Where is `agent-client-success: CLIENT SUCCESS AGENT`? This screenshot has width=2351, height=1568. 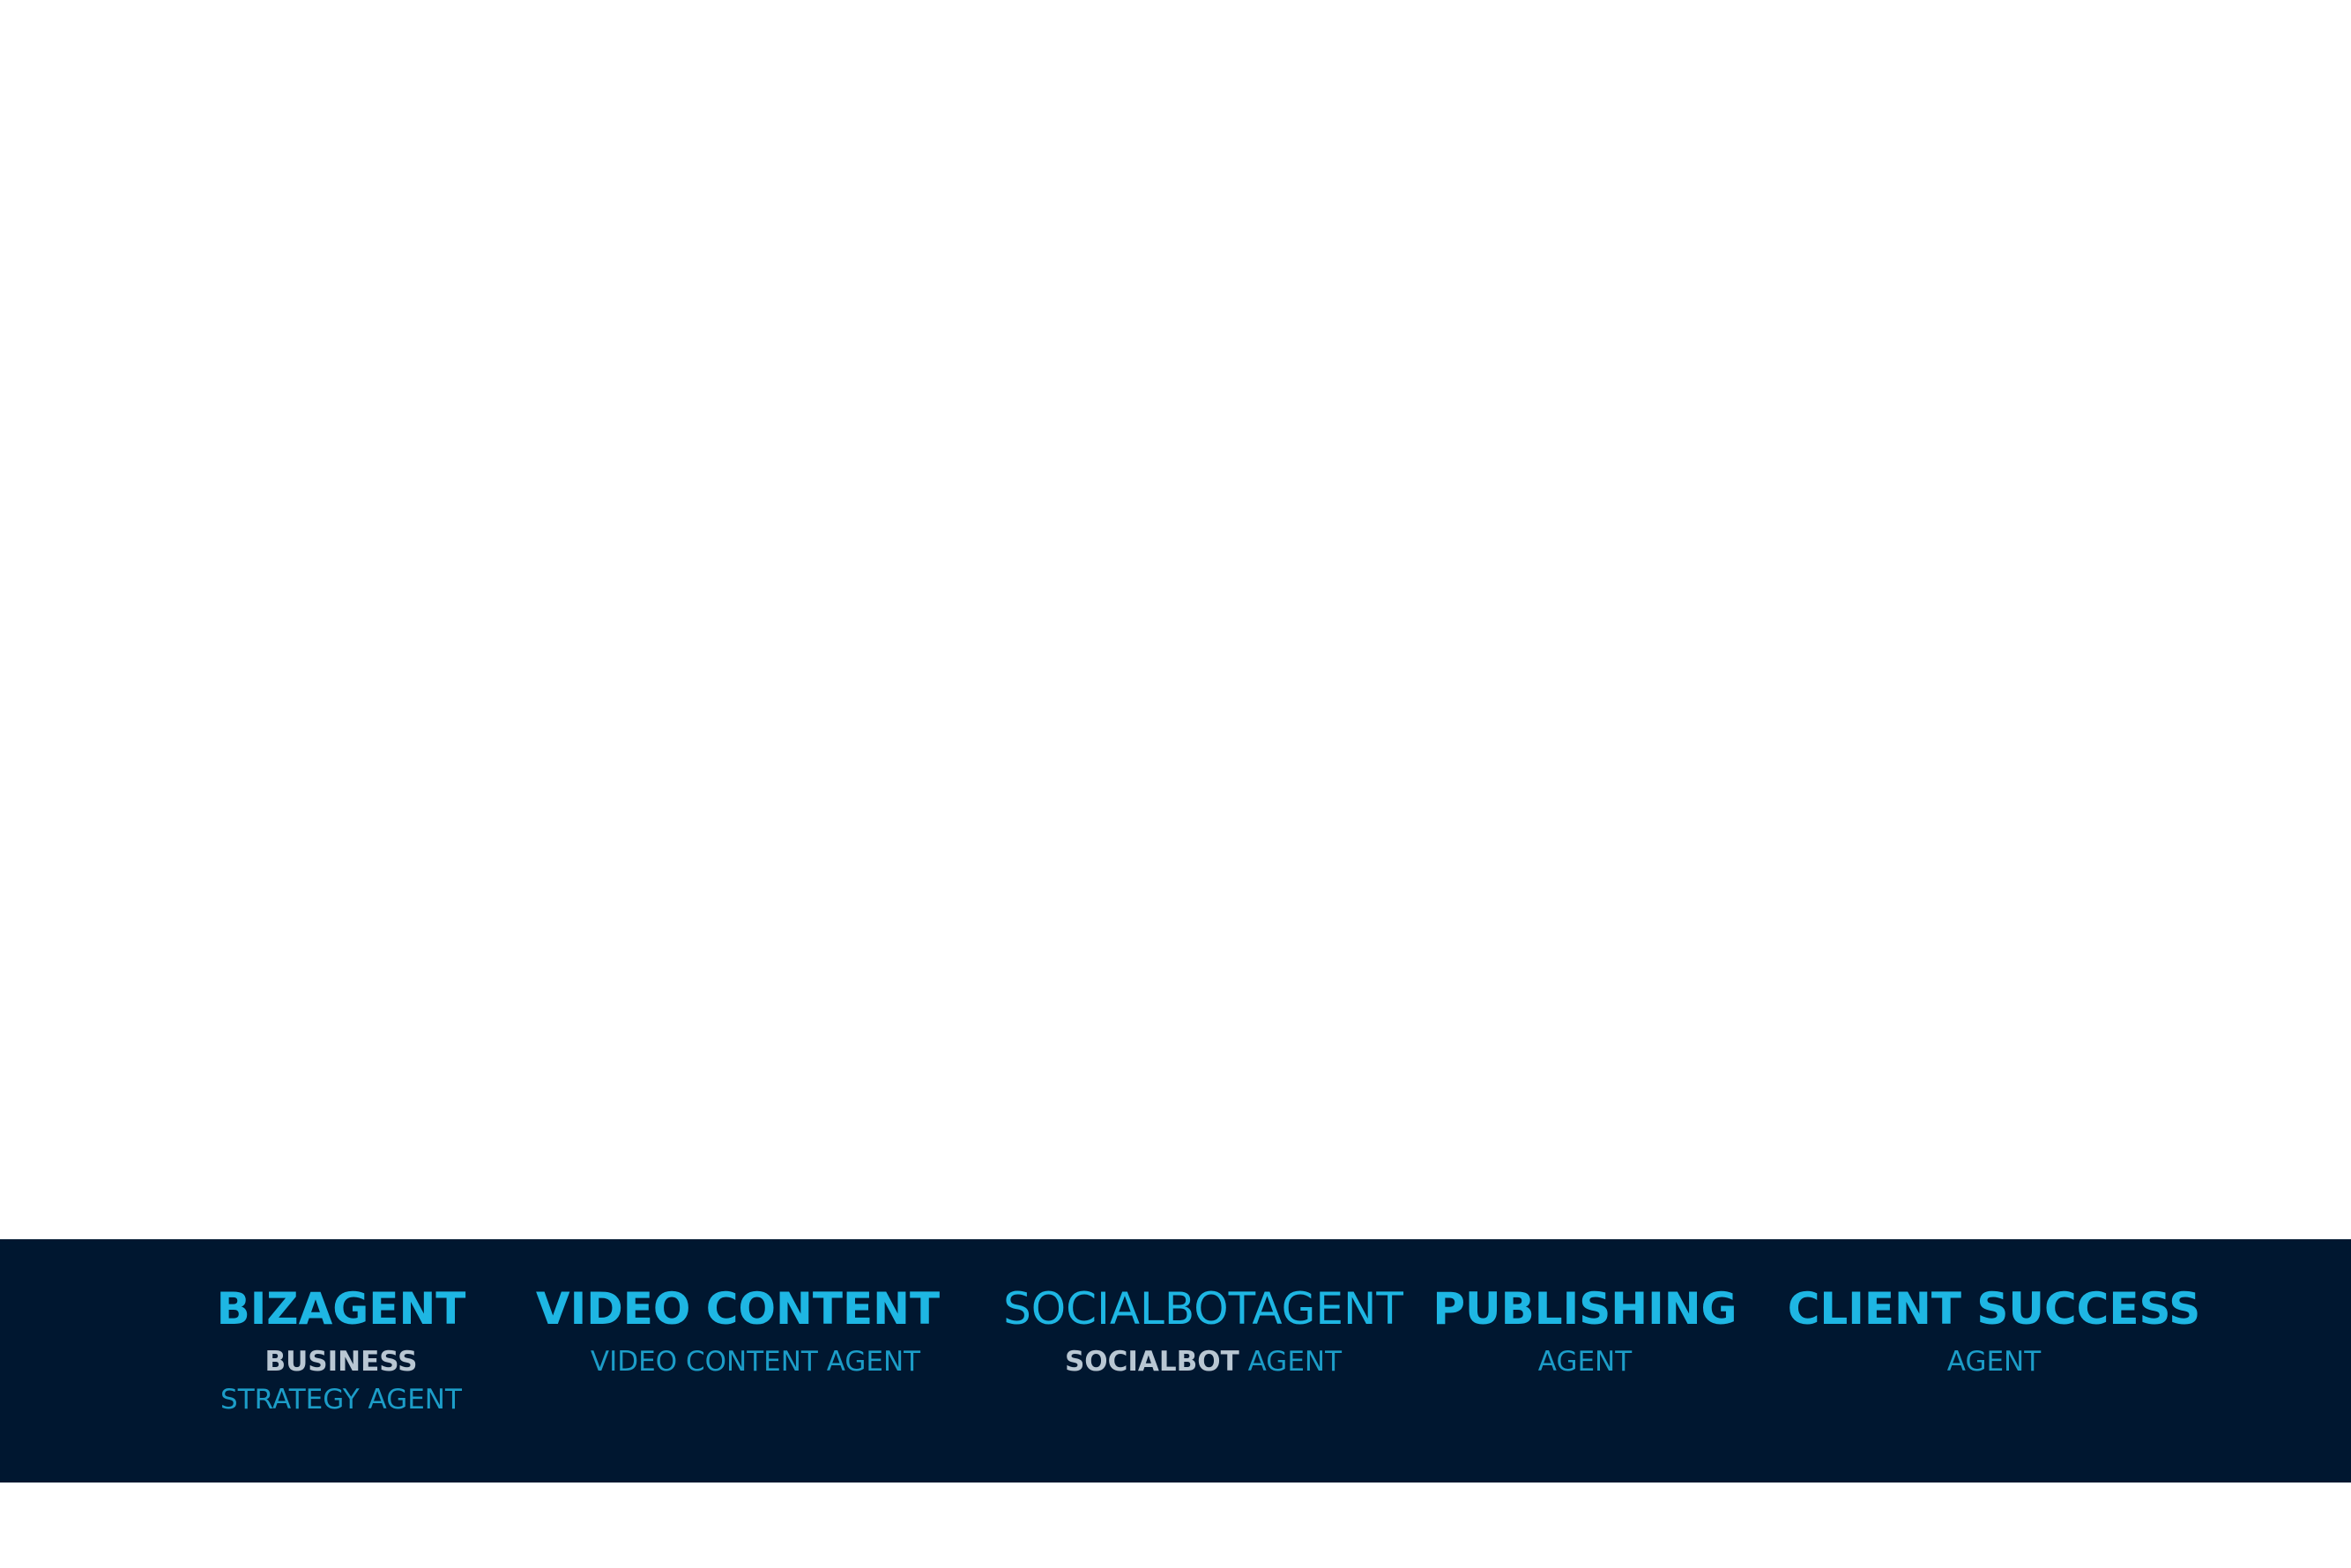
agent-client-success: CLIENT SUCCESS AGENT is located at coordinates (1994, 1334).